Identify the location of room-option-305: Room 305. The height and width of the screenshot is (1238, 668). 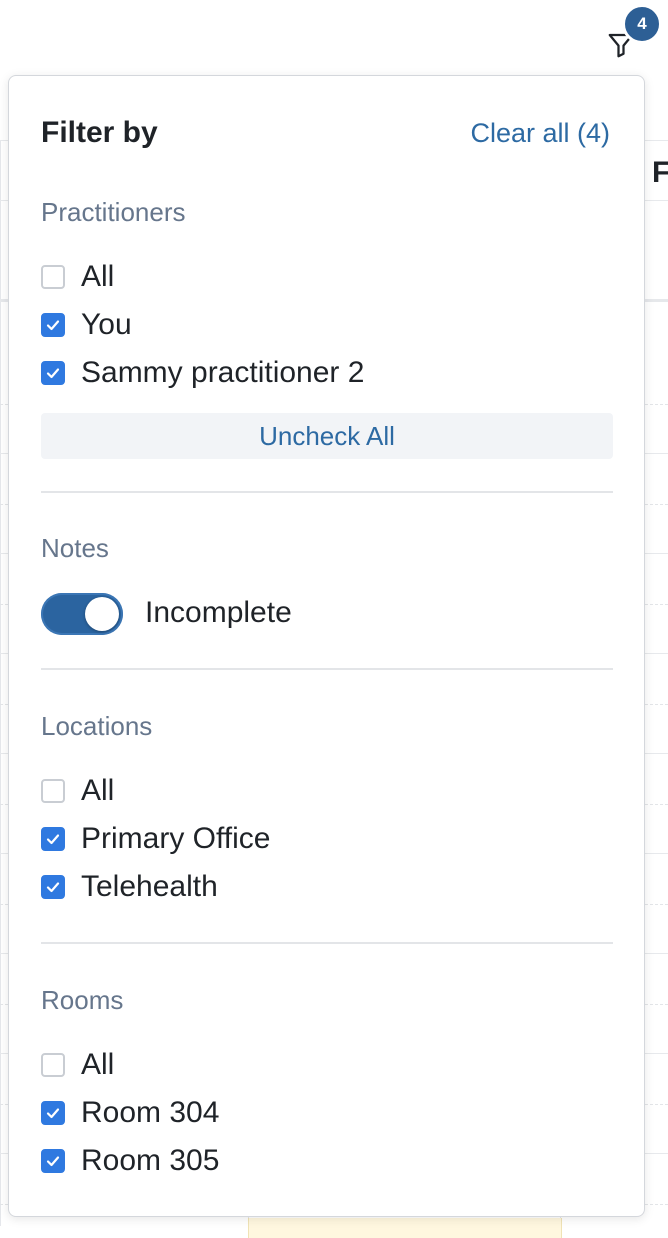
(130, 1161).